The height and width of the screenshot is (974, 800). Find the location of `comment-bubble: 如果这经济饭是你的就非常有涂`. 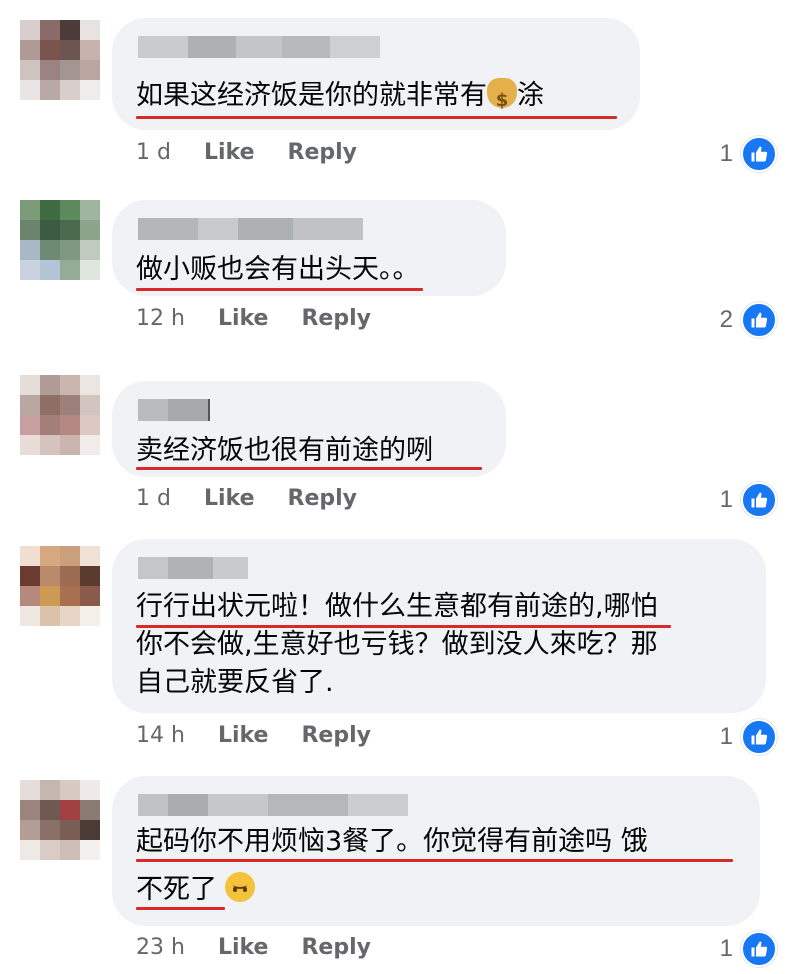

comment-bubble: 如果这经济饭是你的就非常有涂 is located at coordinates (376, 74).